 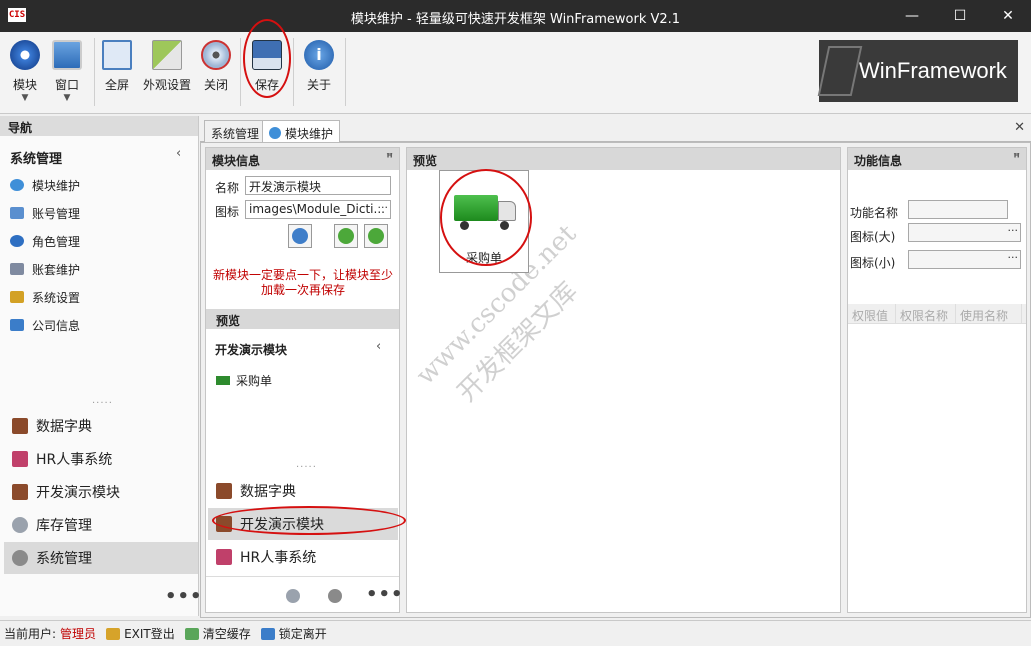 What do you see at coordinates (309, 134) in the screenshot?
I see `tab-label: 模块维护` at bounding box center [309, 134].